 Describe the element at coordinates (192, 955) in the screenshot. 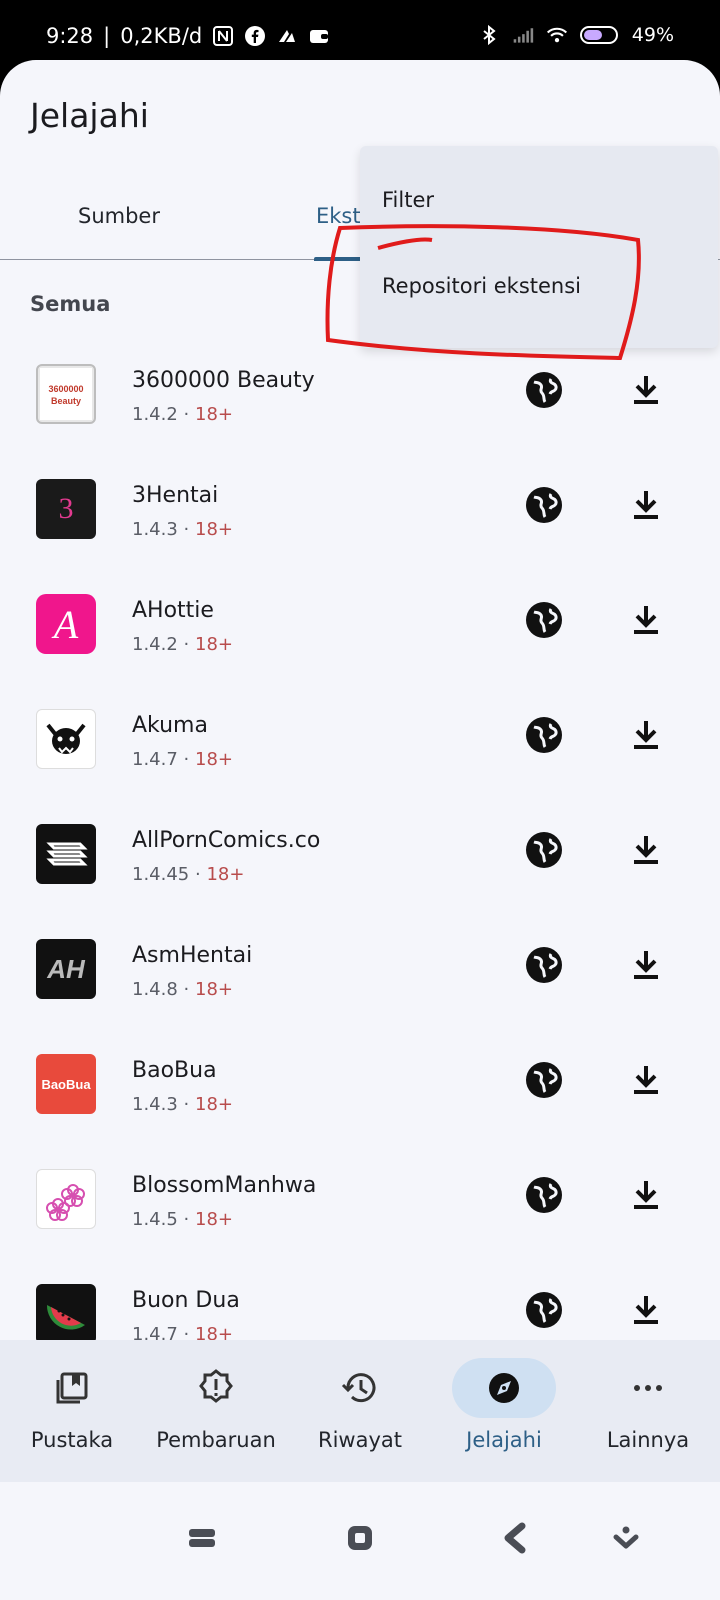

I see `extension-name: AsmHentai` at that location.